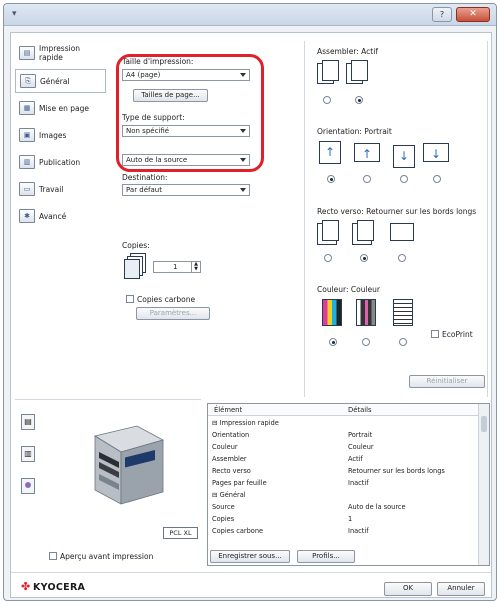 The width and height of the screenshot is (501, 604). What do you see at coordinates (366, 342) in the screenshot?
I see `color-mixed-radio` at bounding box center [366, 342].